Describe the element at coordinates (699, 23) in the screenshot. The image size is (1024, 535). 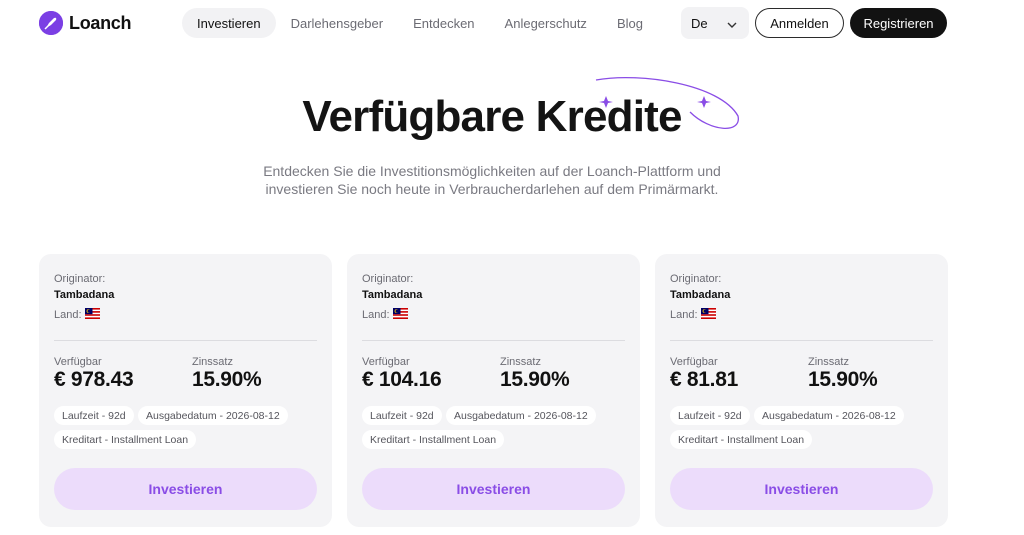
I see `language-value: De` at that location.